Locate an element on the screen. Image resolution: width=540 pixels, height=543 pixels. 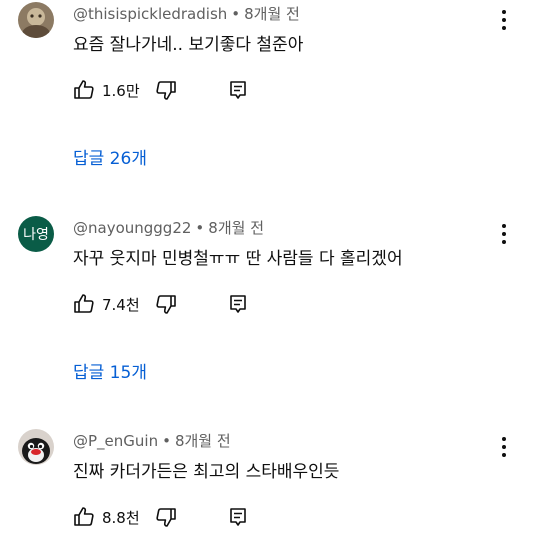
reply-button is located at coordinates (238, 517).